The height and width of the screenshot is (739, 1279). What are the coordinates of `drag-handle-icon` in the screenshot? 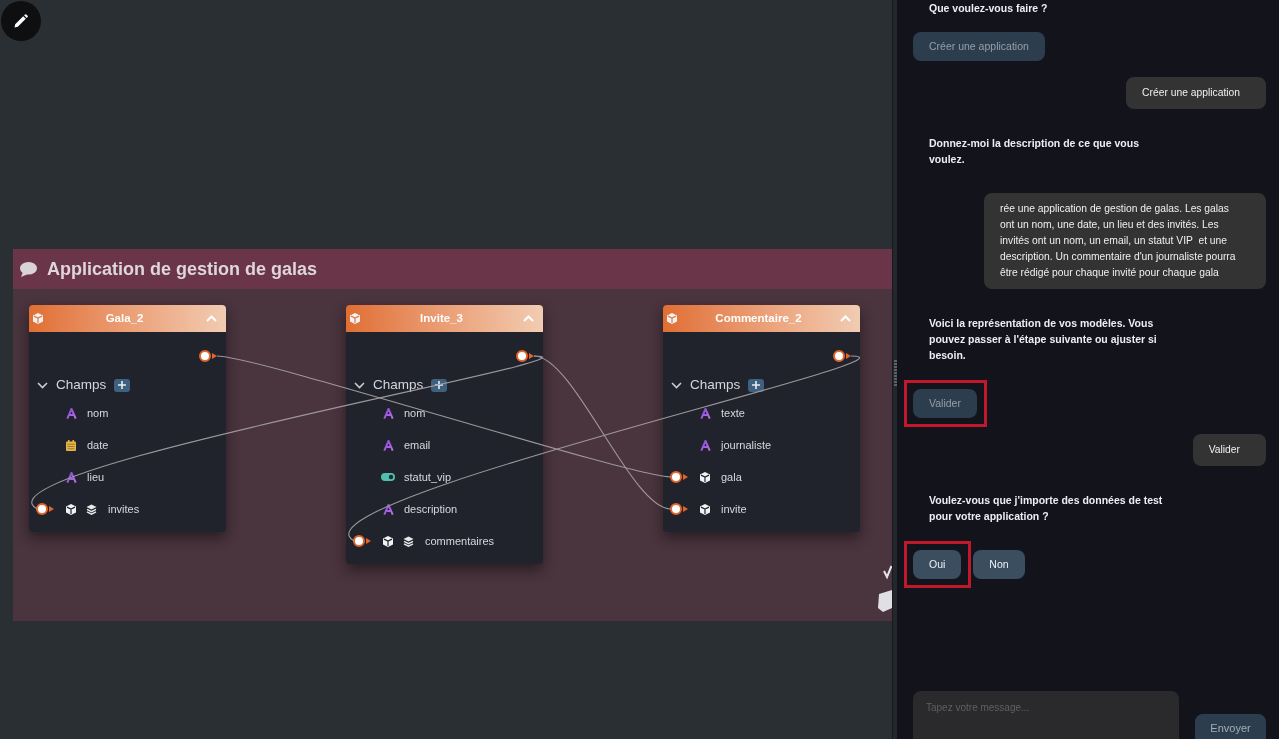 It's located at (895, 373).